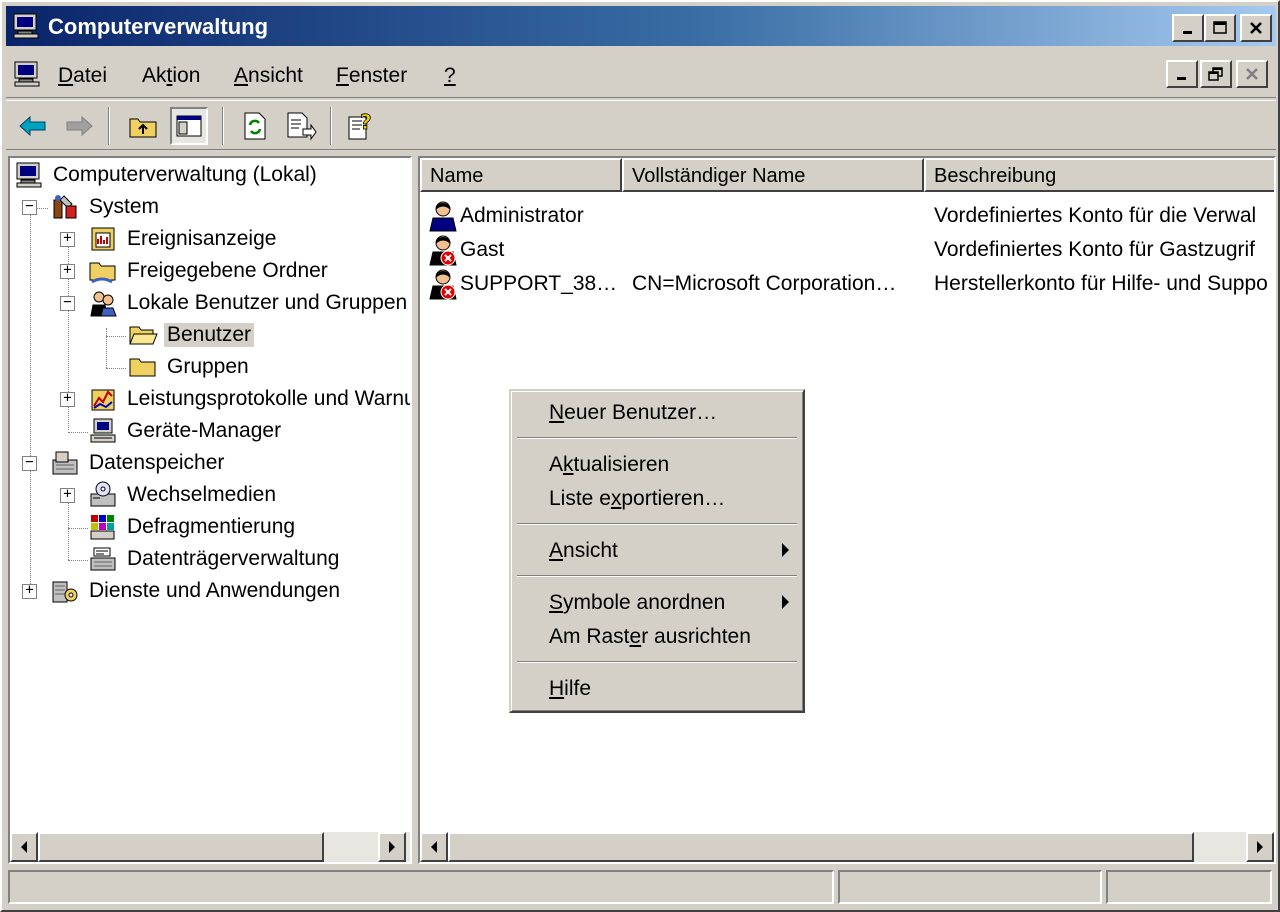  Describe the element at coordinates (522, 215) in the screenshot. I see `cell-name: Administrator` at that location.